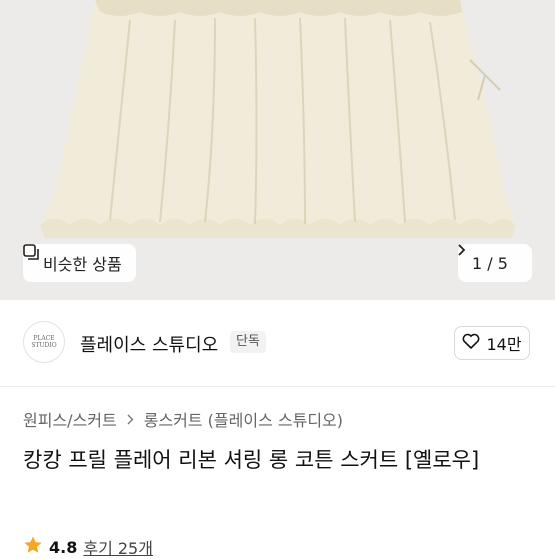 The height and width of the screenshot is (559, 555). Describe the element at coordinates (248, 342) in the screenshot. I see `exclusive-badge: 단독` at that location.